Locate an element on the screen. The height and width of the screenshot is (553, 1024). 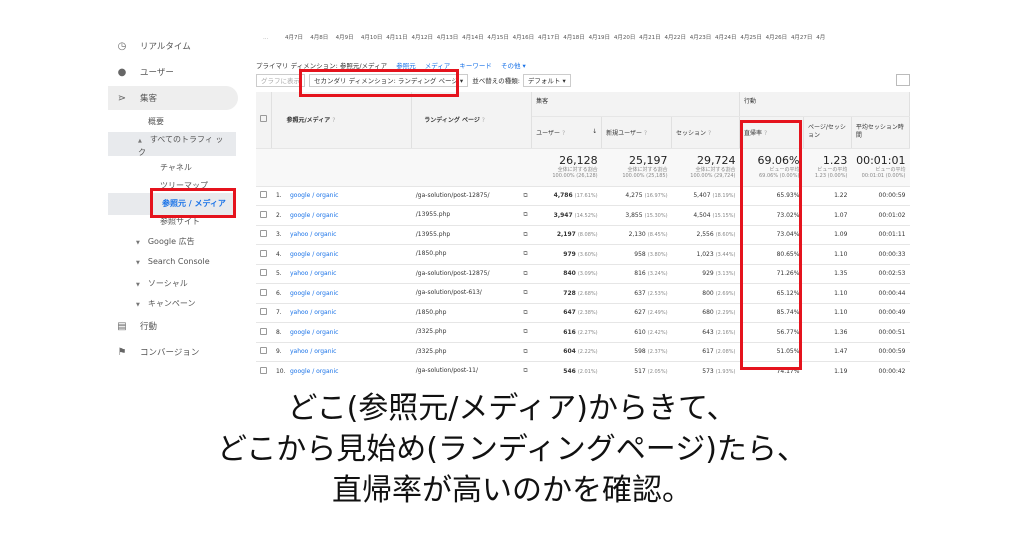
sidebar-item-acquisition: ⋗ 集客 is located at coordinates (173, 98).